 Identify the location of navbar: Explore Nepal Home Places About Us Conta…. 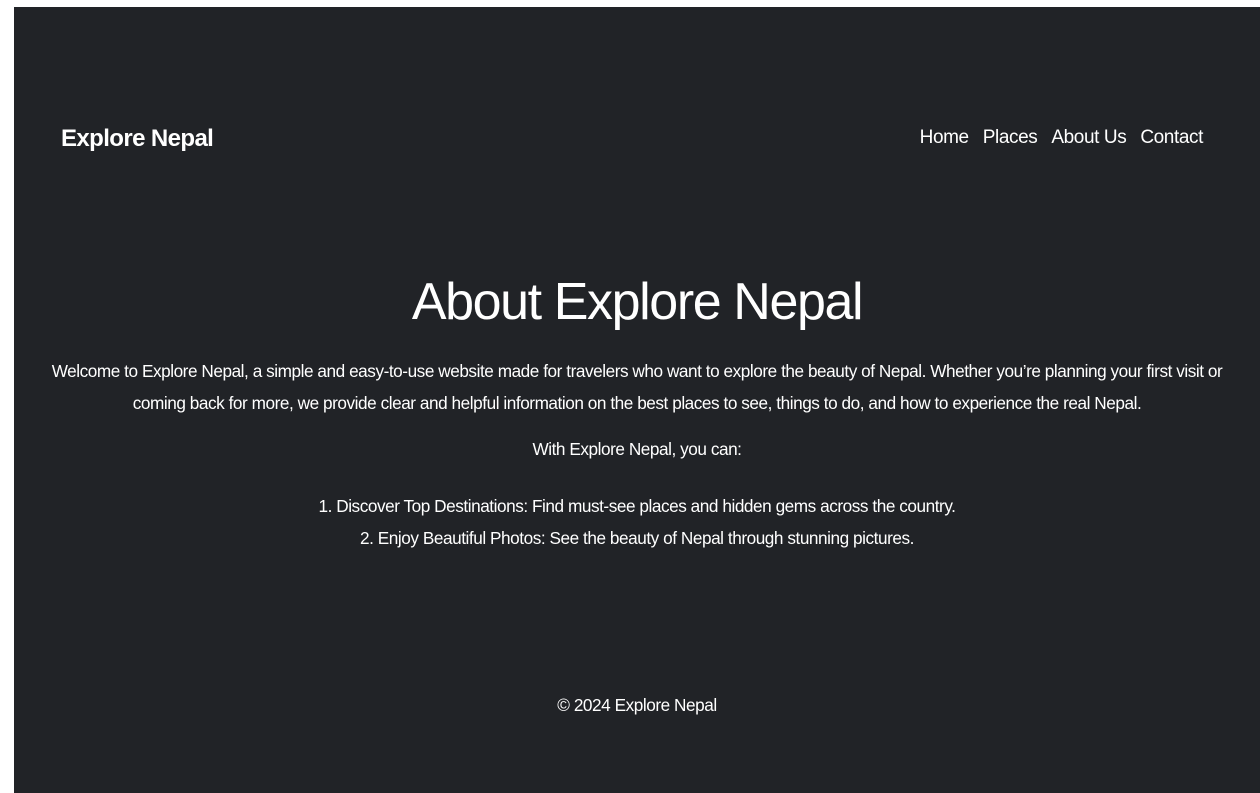
(637, 139).